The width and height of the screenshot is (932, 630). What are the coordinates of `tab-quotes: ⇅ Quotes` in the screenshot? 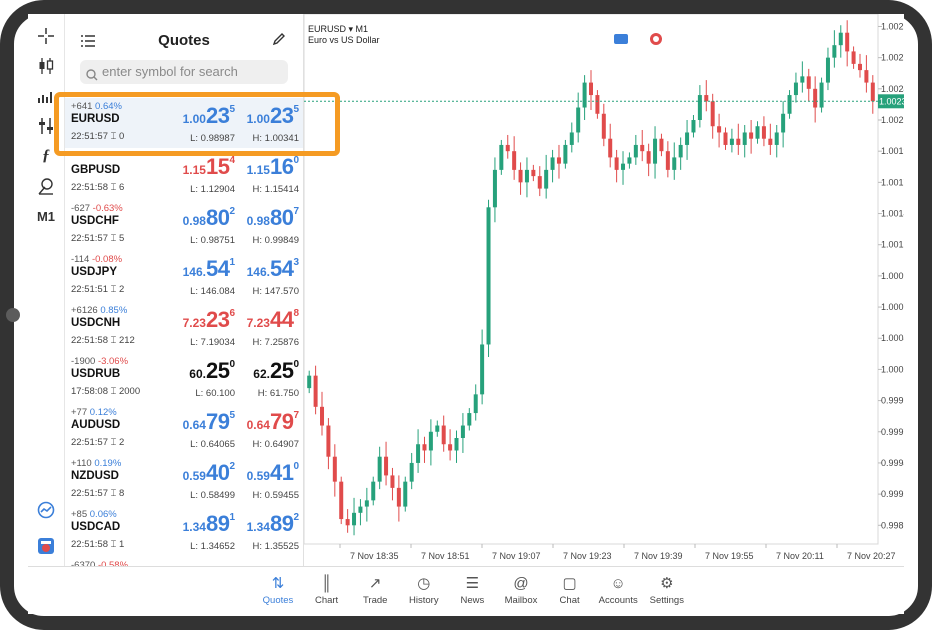 It's located at (278, 589).